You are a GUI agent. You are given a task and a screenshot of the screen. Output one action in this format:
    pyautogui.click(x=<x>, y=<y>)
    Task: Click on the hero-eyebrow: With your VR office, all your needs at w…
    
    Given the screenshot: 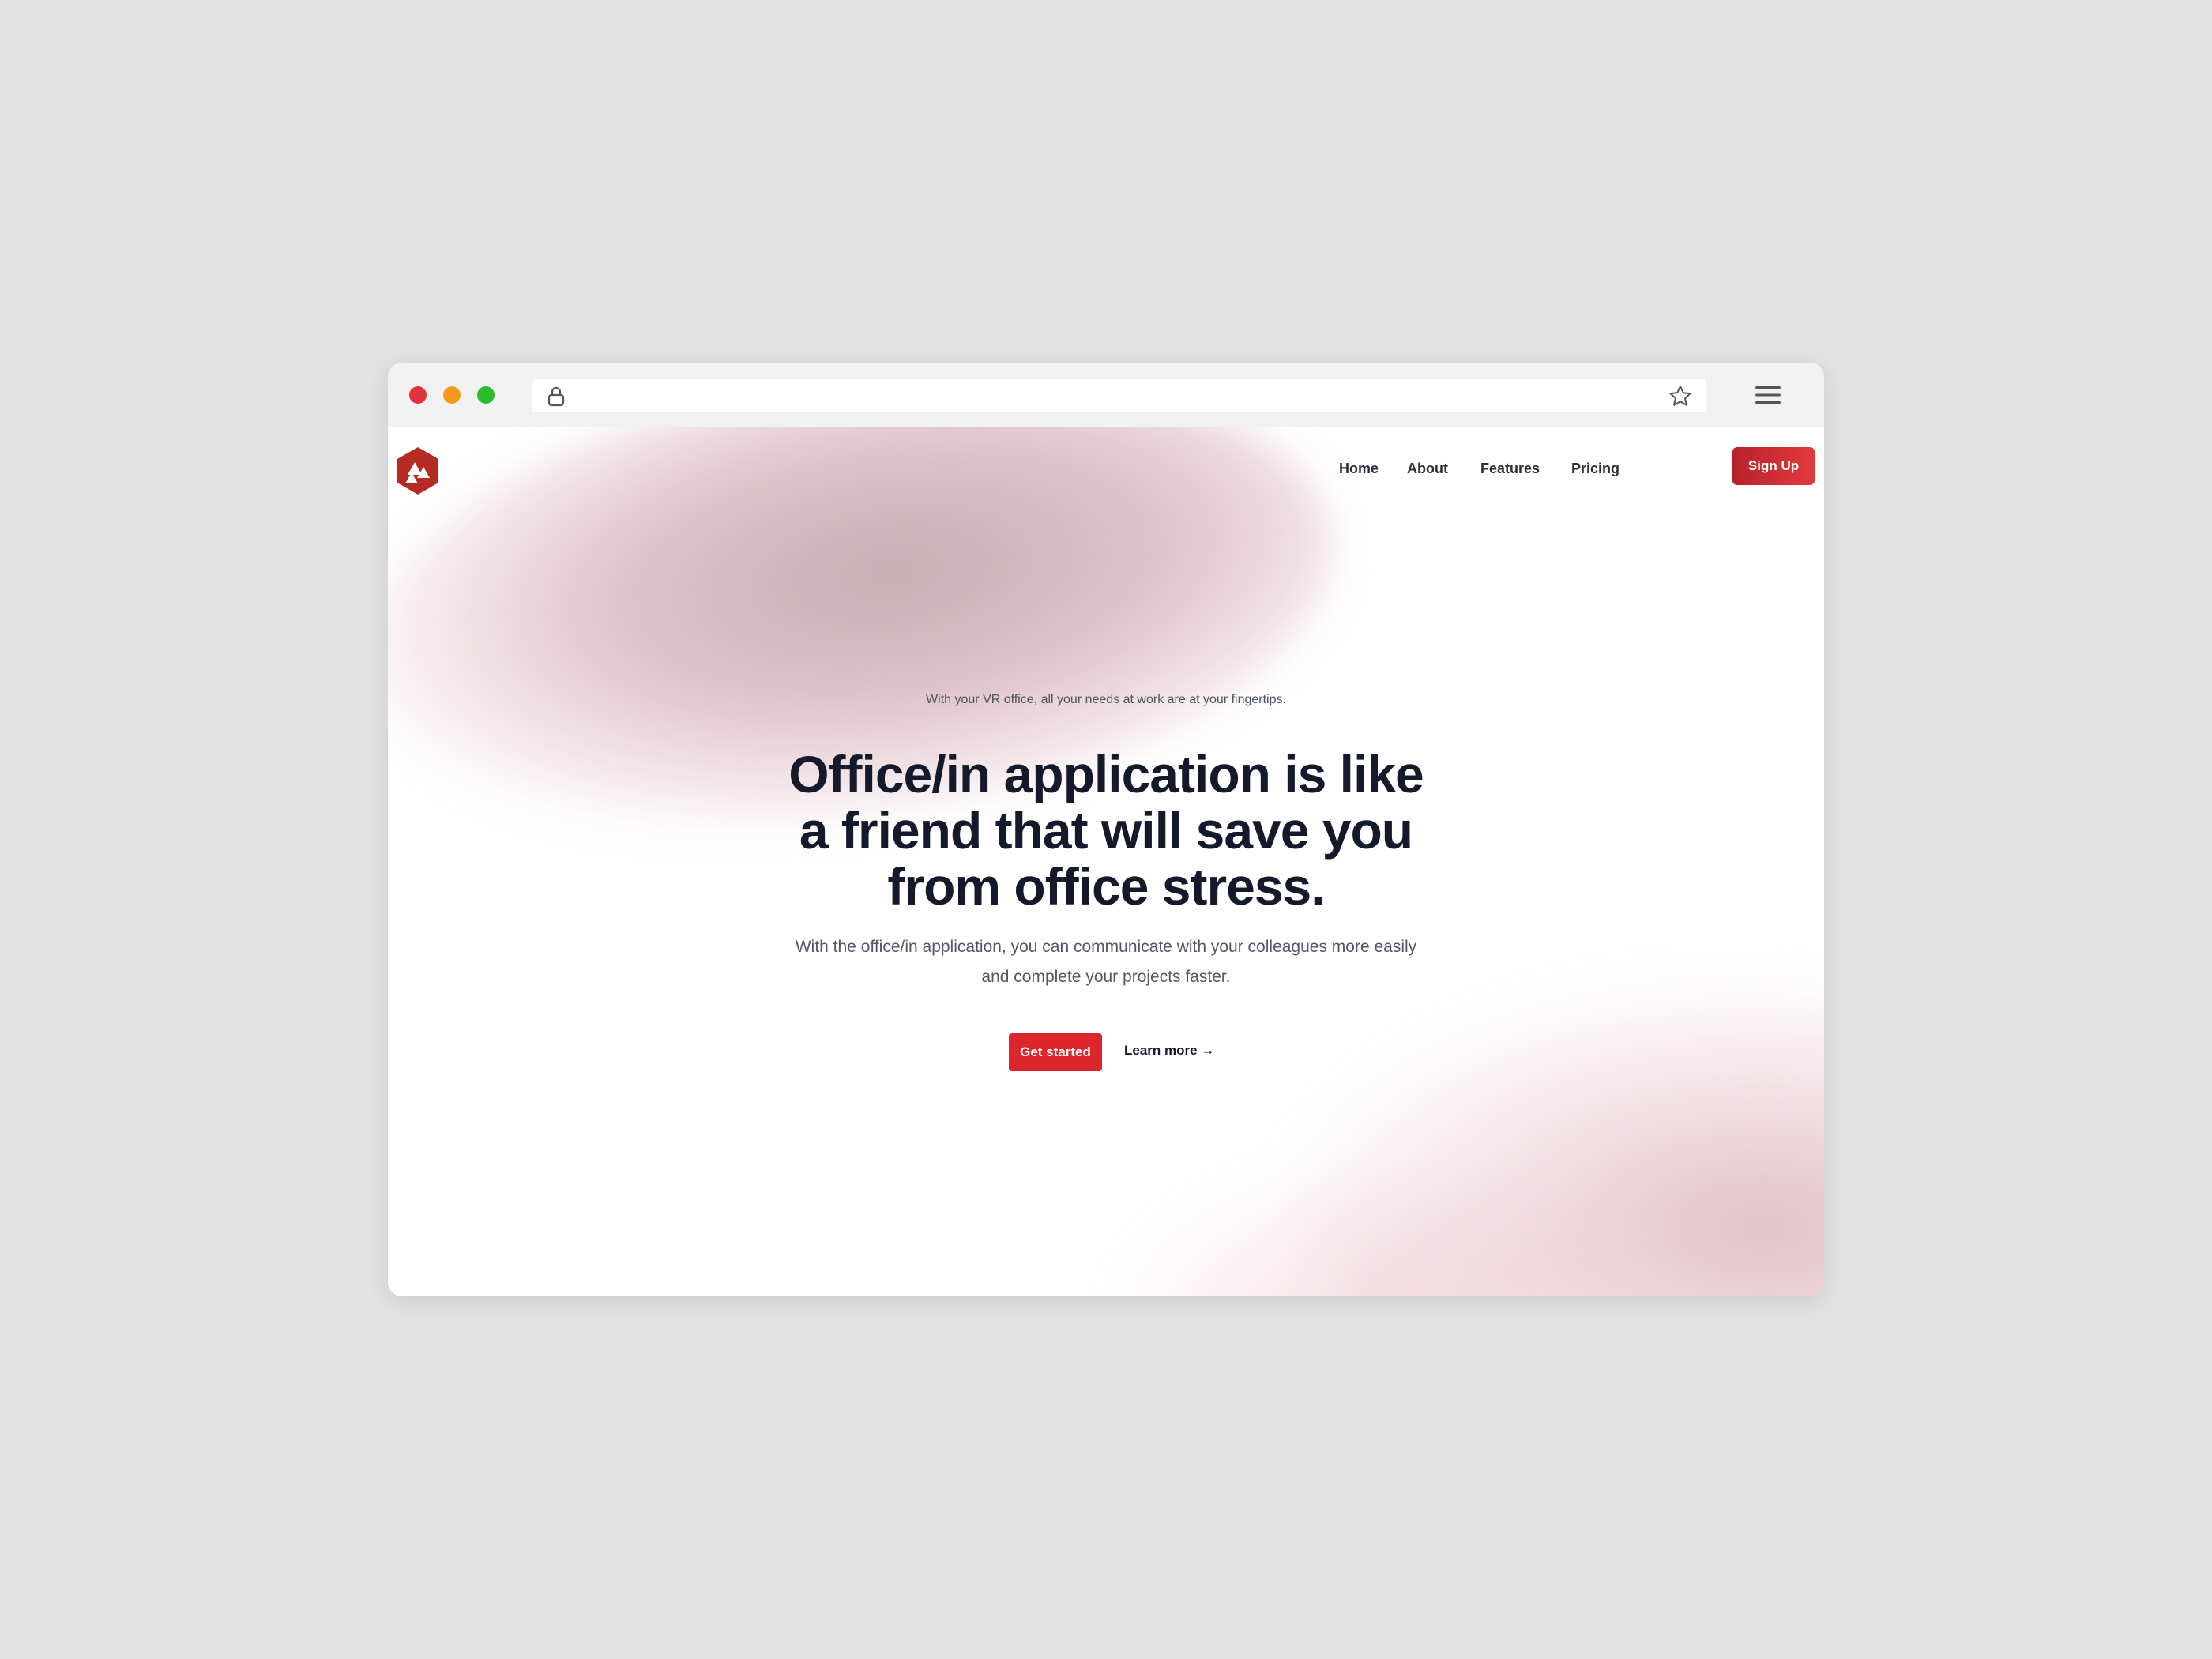 What is the action you would take?
    pyautogui.click(x=1106, y=700)
    